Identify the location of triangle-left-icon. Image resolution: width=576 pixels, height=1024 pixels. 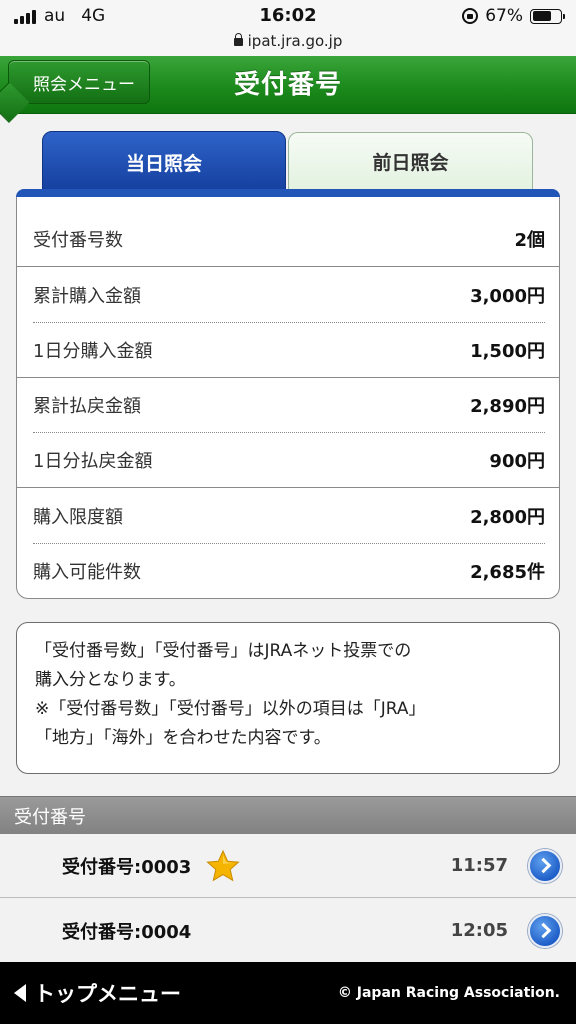
(20, 993).